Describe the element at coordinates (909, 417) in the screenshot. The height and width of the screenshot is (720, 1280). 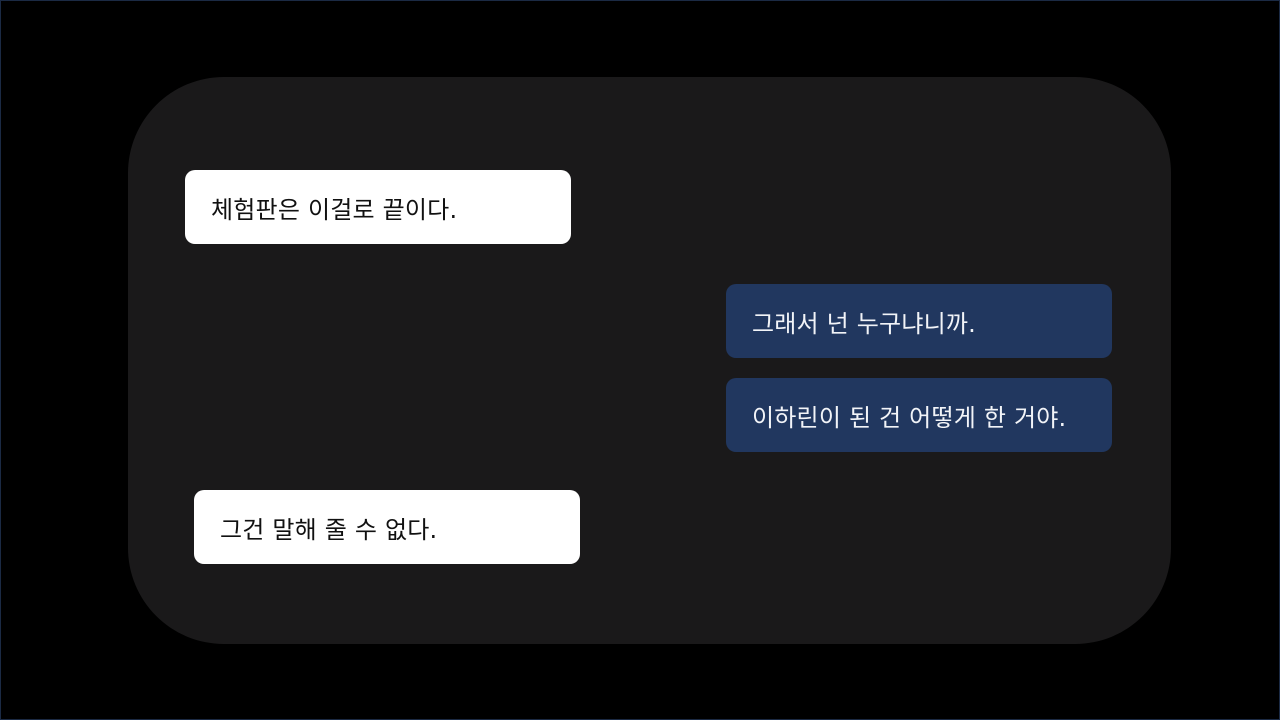
I see `message-text: 이하린이 된 건 어떻게 한 거야.` at that location.